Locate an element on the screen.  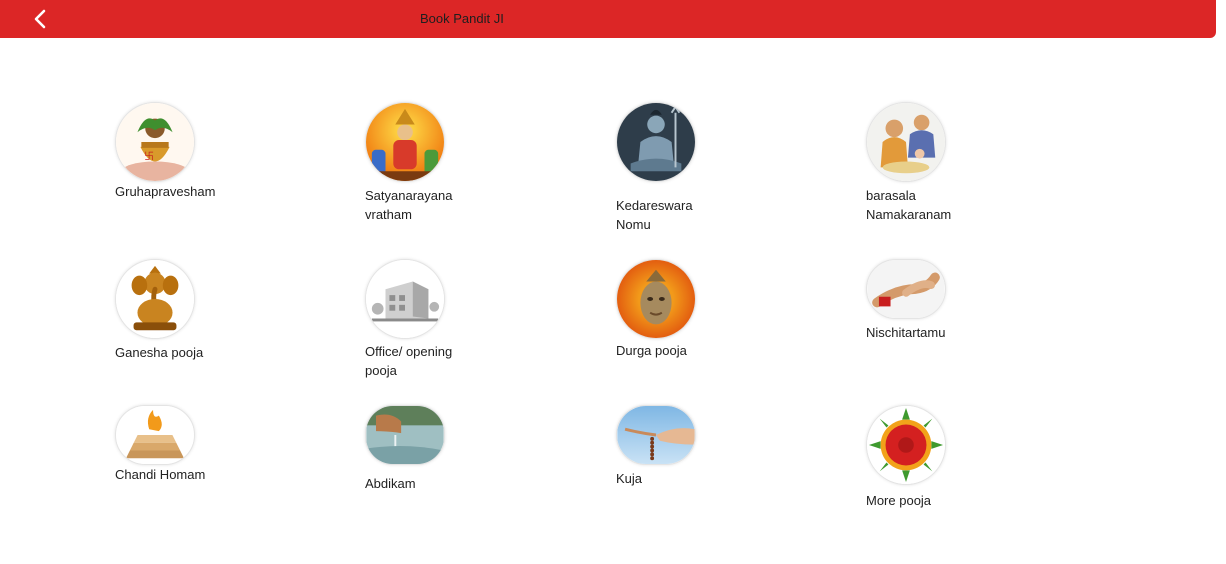
flower-rangoli-icon is located at coordinates (906, 445).